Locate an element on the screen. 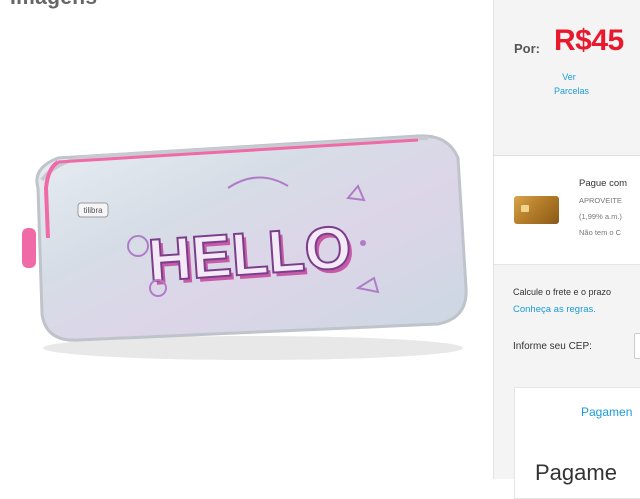  shipping-calc-text: Calcule o frete e o prazo is located at coordinates (562, 292).